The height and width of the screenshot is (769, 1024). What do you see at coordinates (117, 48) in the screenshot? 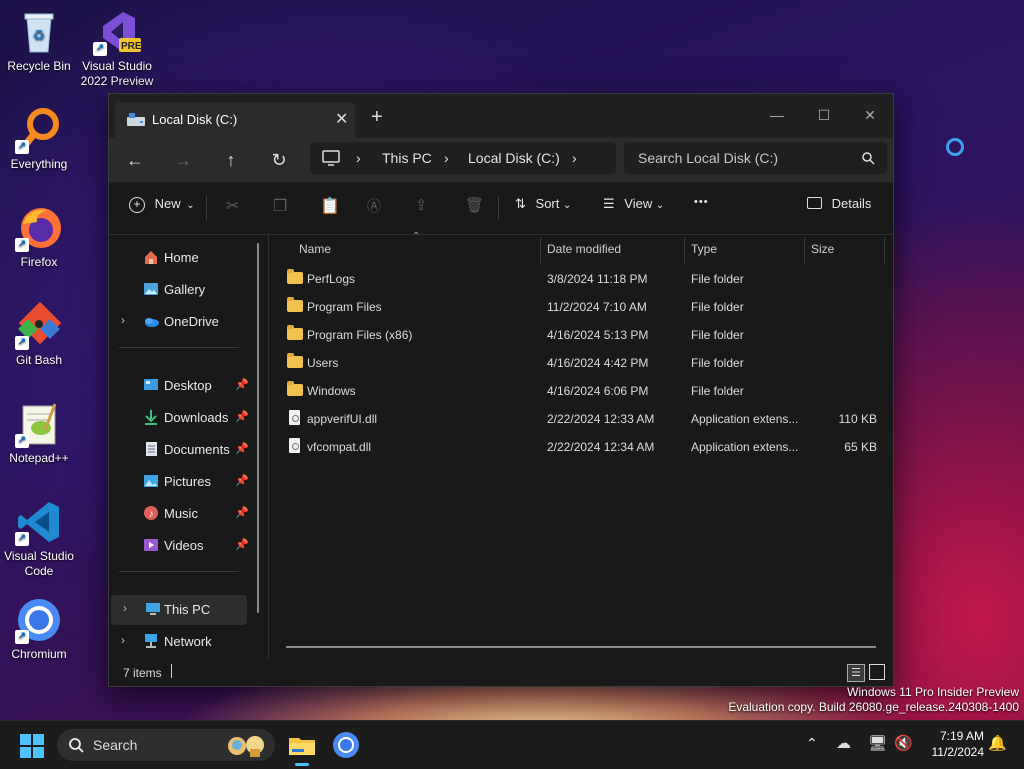
I see `desktop-icon-visual-studio-preview: PRE ↗ Visual Studio 2022 Preview` at bounding box center [117, 48].